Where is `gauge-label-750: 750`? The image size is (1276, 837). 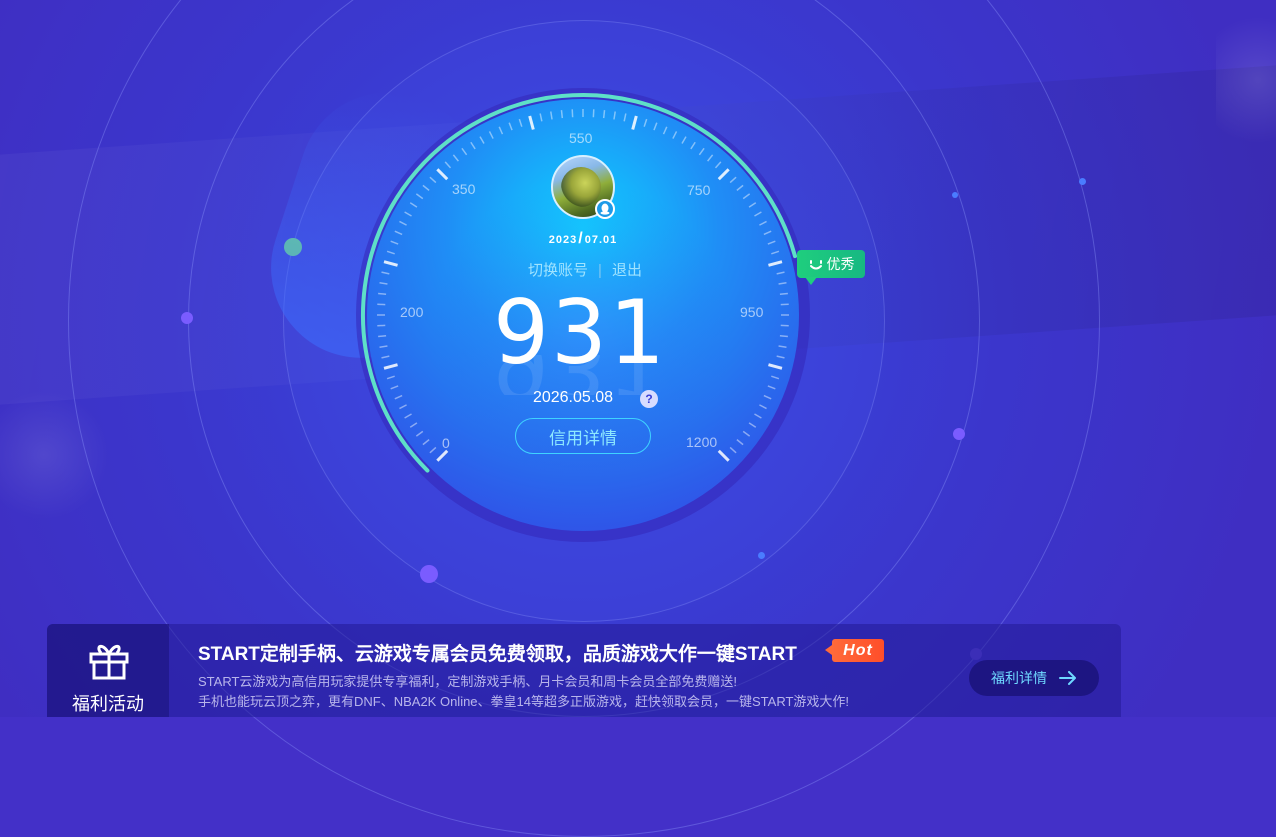
gauge-label-750: 750 is located at coordinates (698, 190).